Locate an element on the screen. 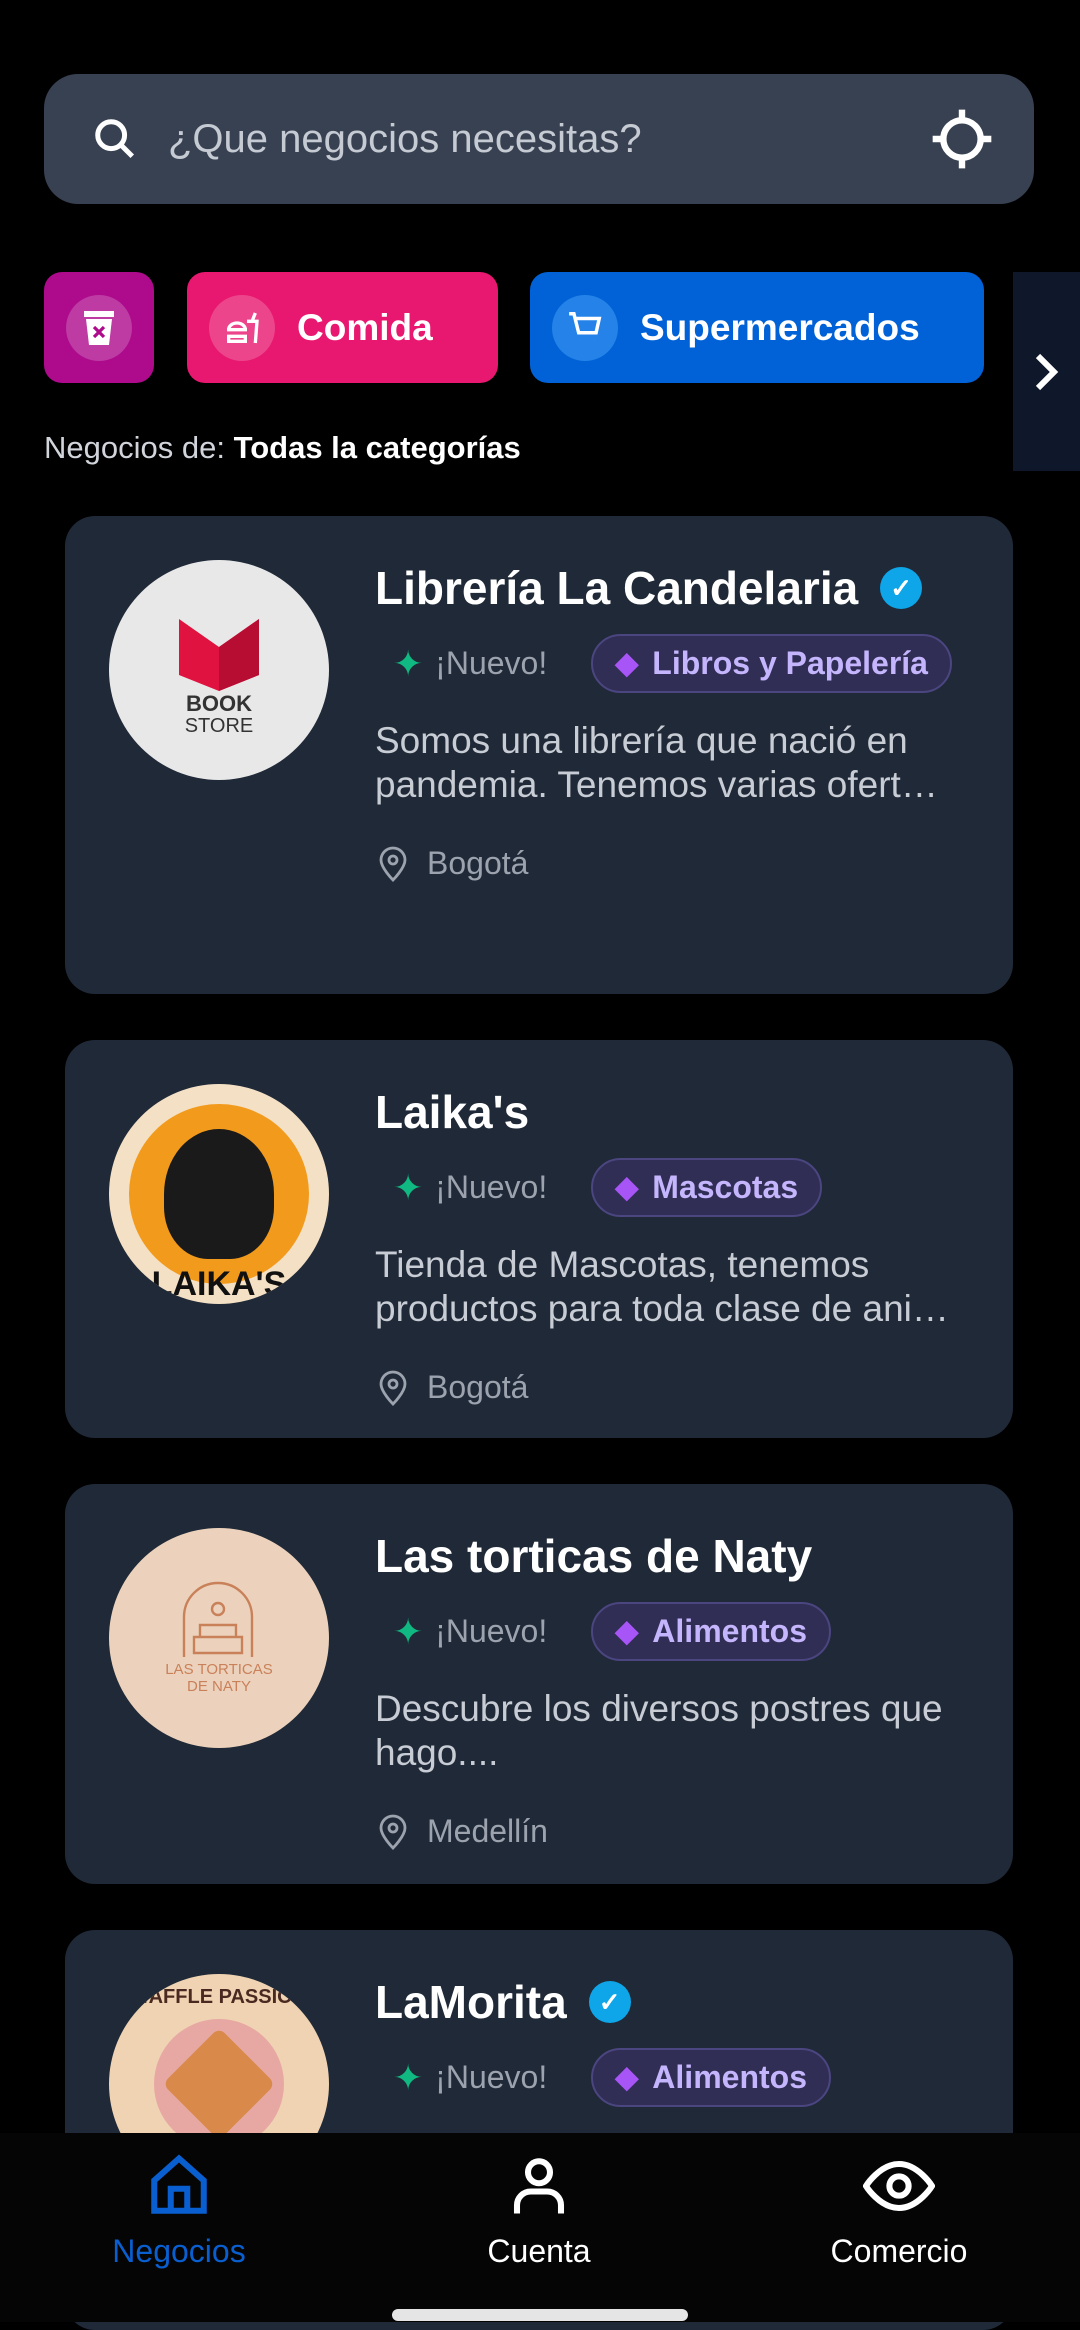 The image size is (1080, 2330). business-name: Laika's is located at coordinates (452, 1112).